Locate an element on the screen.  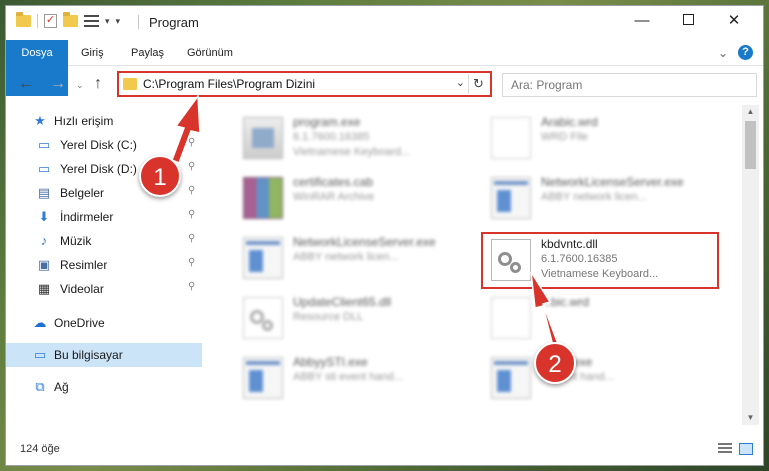
toolbar-menu-icon: ▾ is located at coordinates (118, 21).